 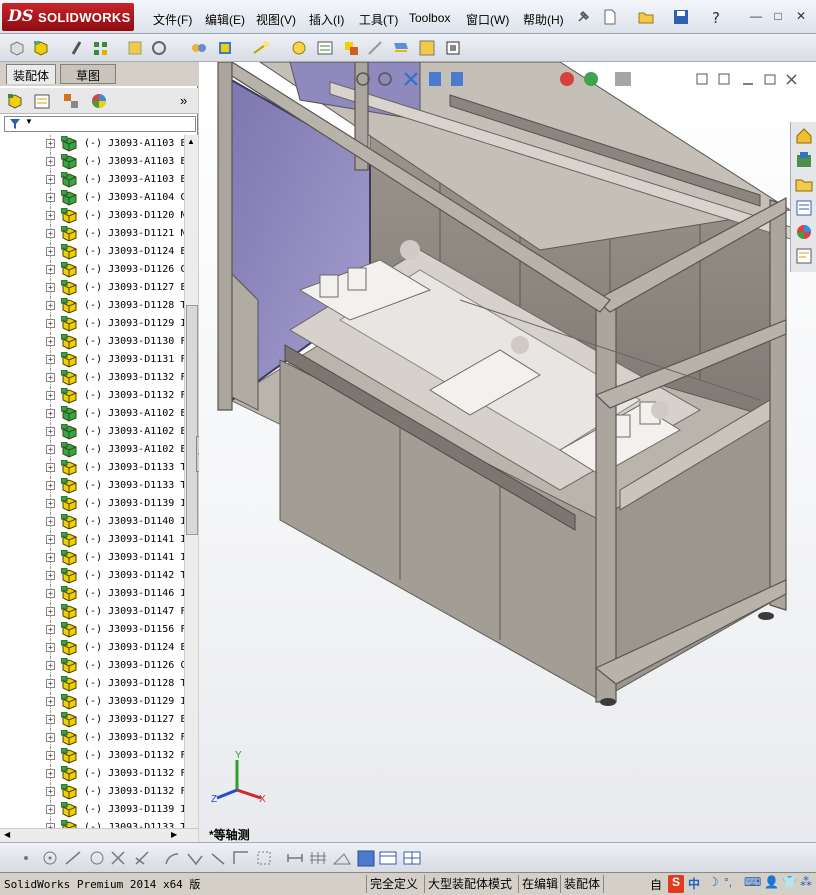 I want to click on tree-row: + (-) J3093-D1121 N, so click(x=92, y=234).